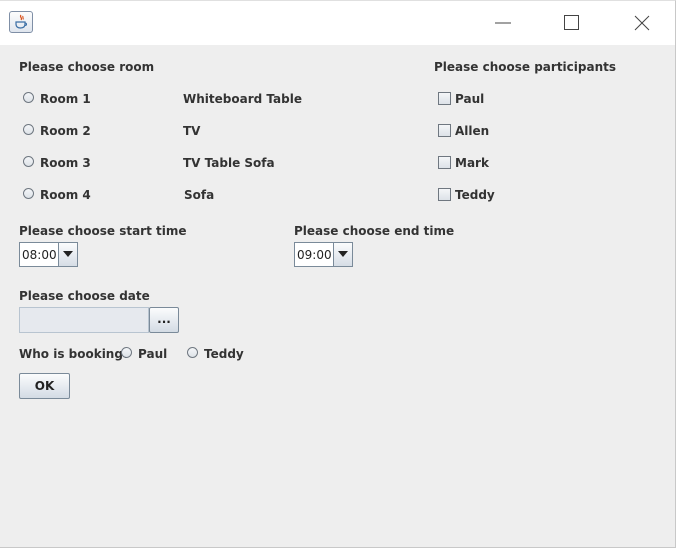 This screenshot has width=677, height=549. Describe the element at coordinates (199, 195) in the screenshot. I see `room-4-equipment: Sofa` at that location.